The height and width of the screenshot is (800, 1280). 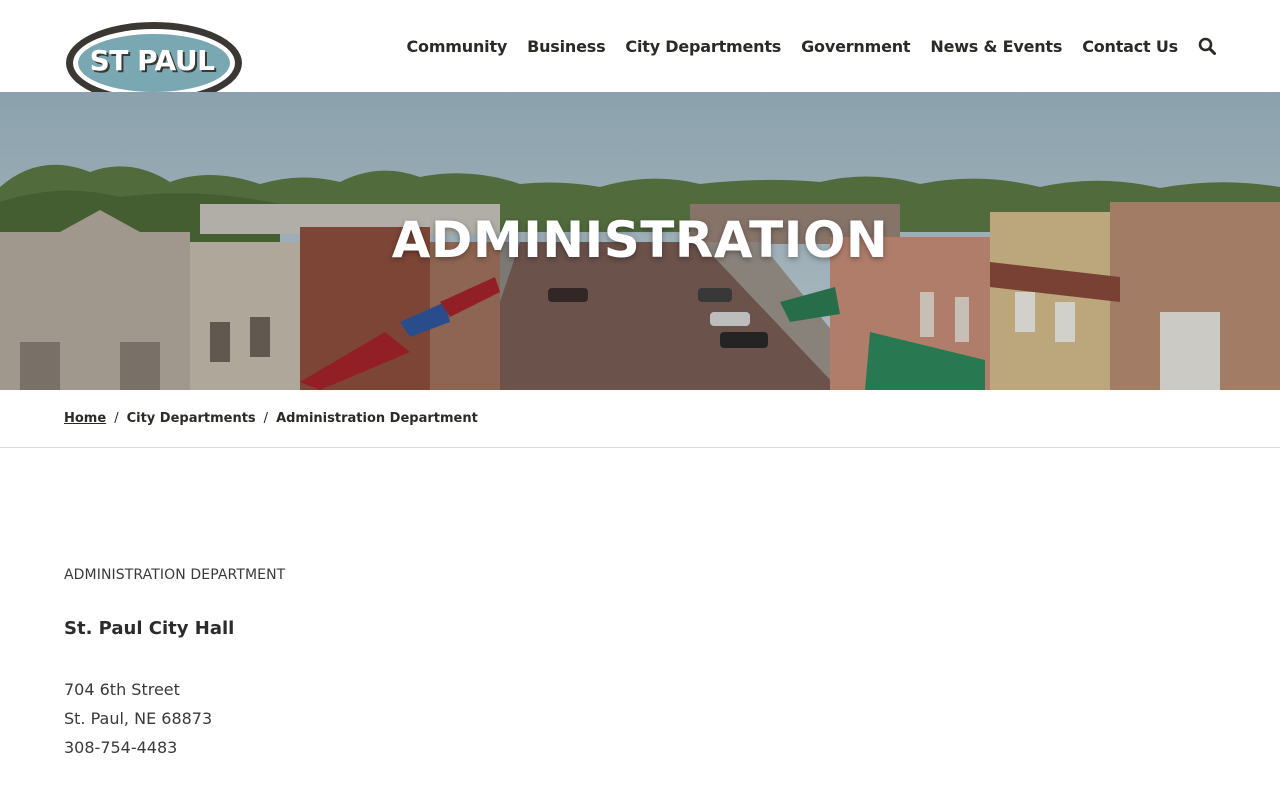 I want to click on breadcrumb-home: Home, so click(x=85, y=418).